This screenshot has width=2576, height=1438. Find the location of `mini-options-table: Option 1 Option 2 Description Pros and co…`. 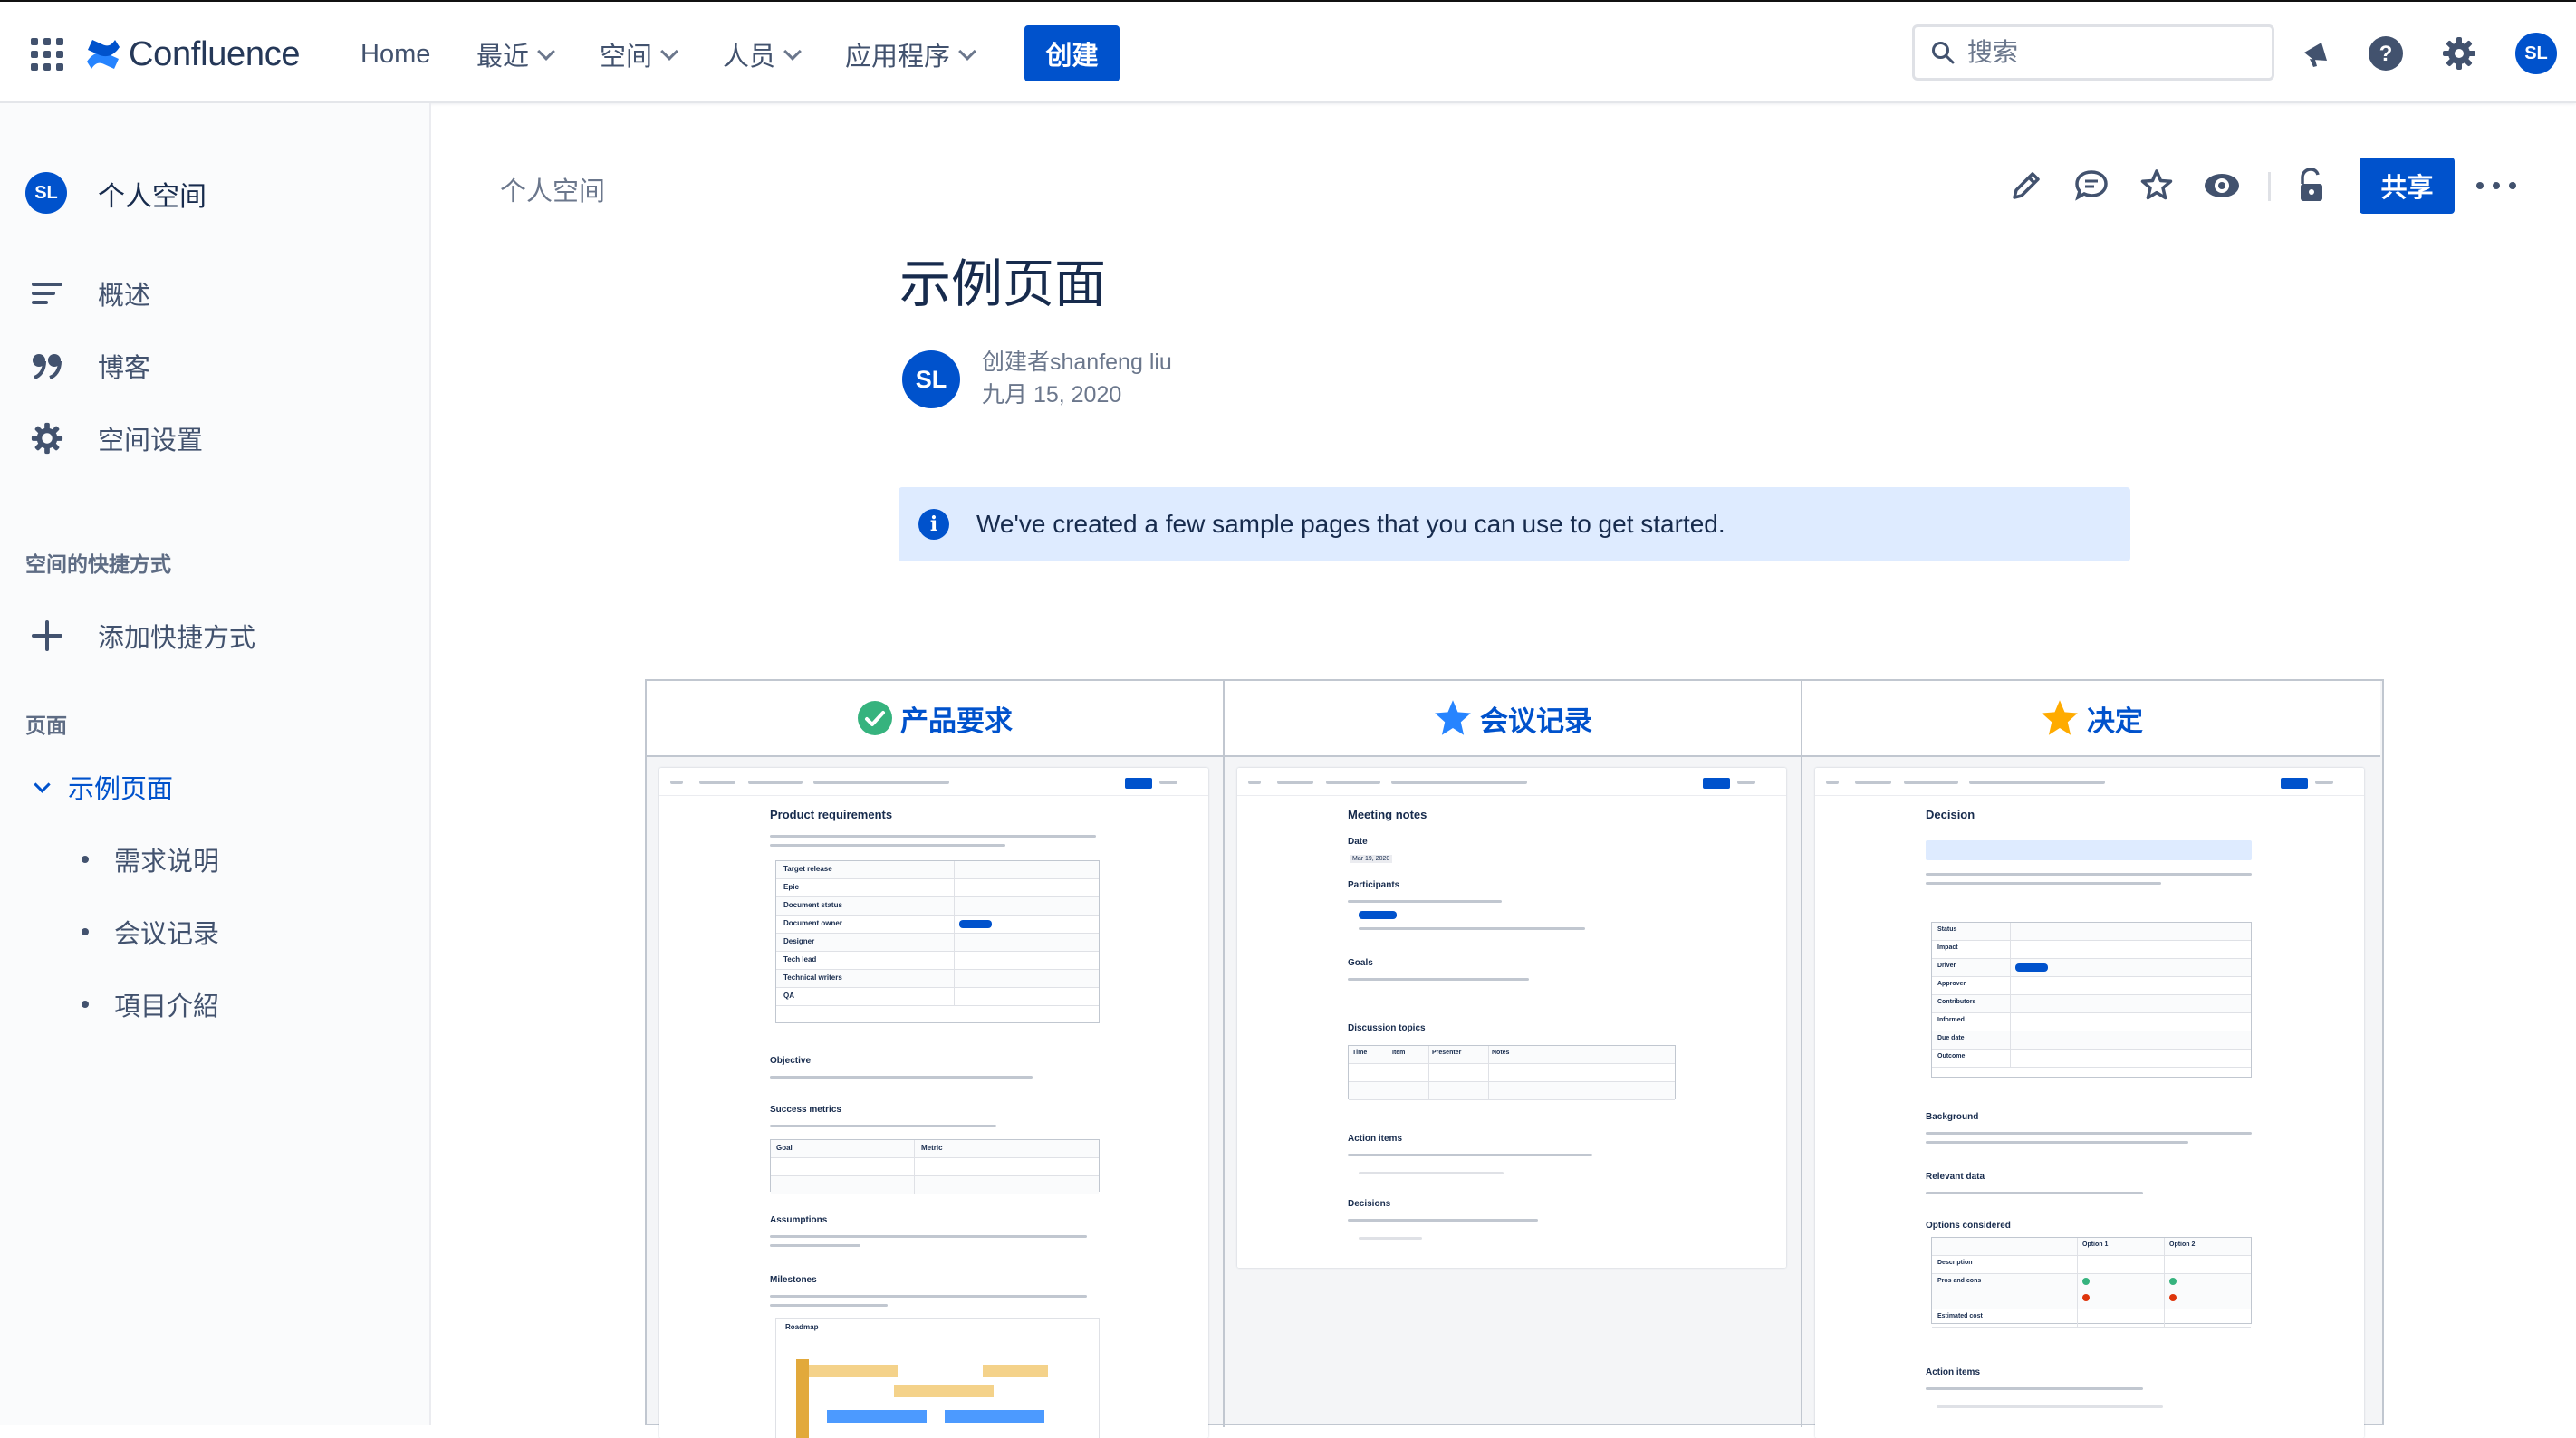

mini-options-table: Option 1 Option 2 Description Pros and co… is located at coordinates (2091, 1282).